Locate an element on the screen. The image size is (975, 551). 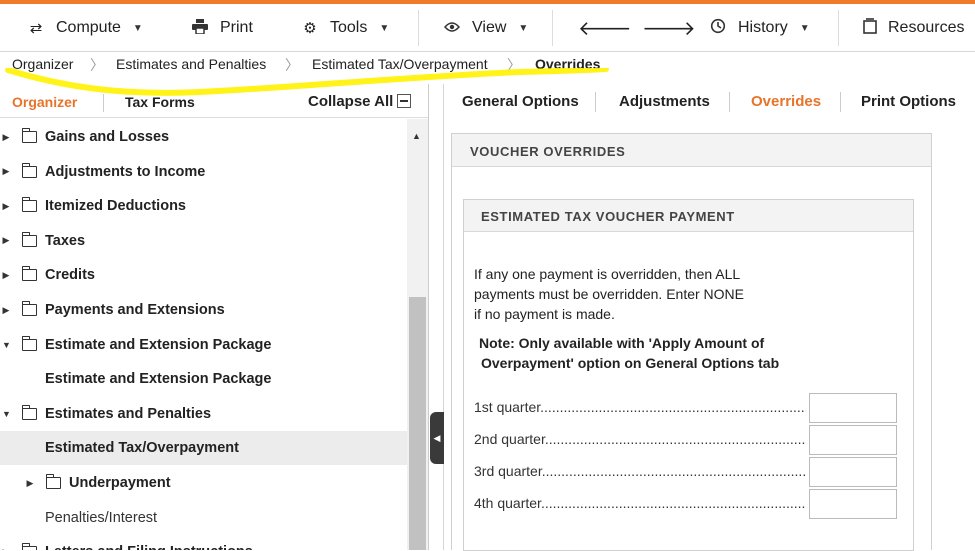
view-label: View is located at coordinates (489, 27).